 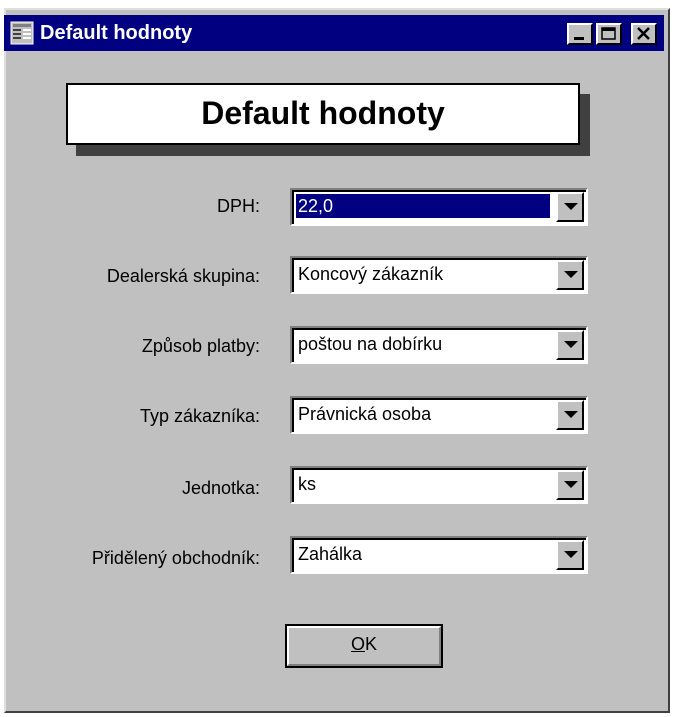 What do you see at coordinates (423, 206) in the screenshot?
I see `combo-value: 22,0` at bounding box center [423, 206].